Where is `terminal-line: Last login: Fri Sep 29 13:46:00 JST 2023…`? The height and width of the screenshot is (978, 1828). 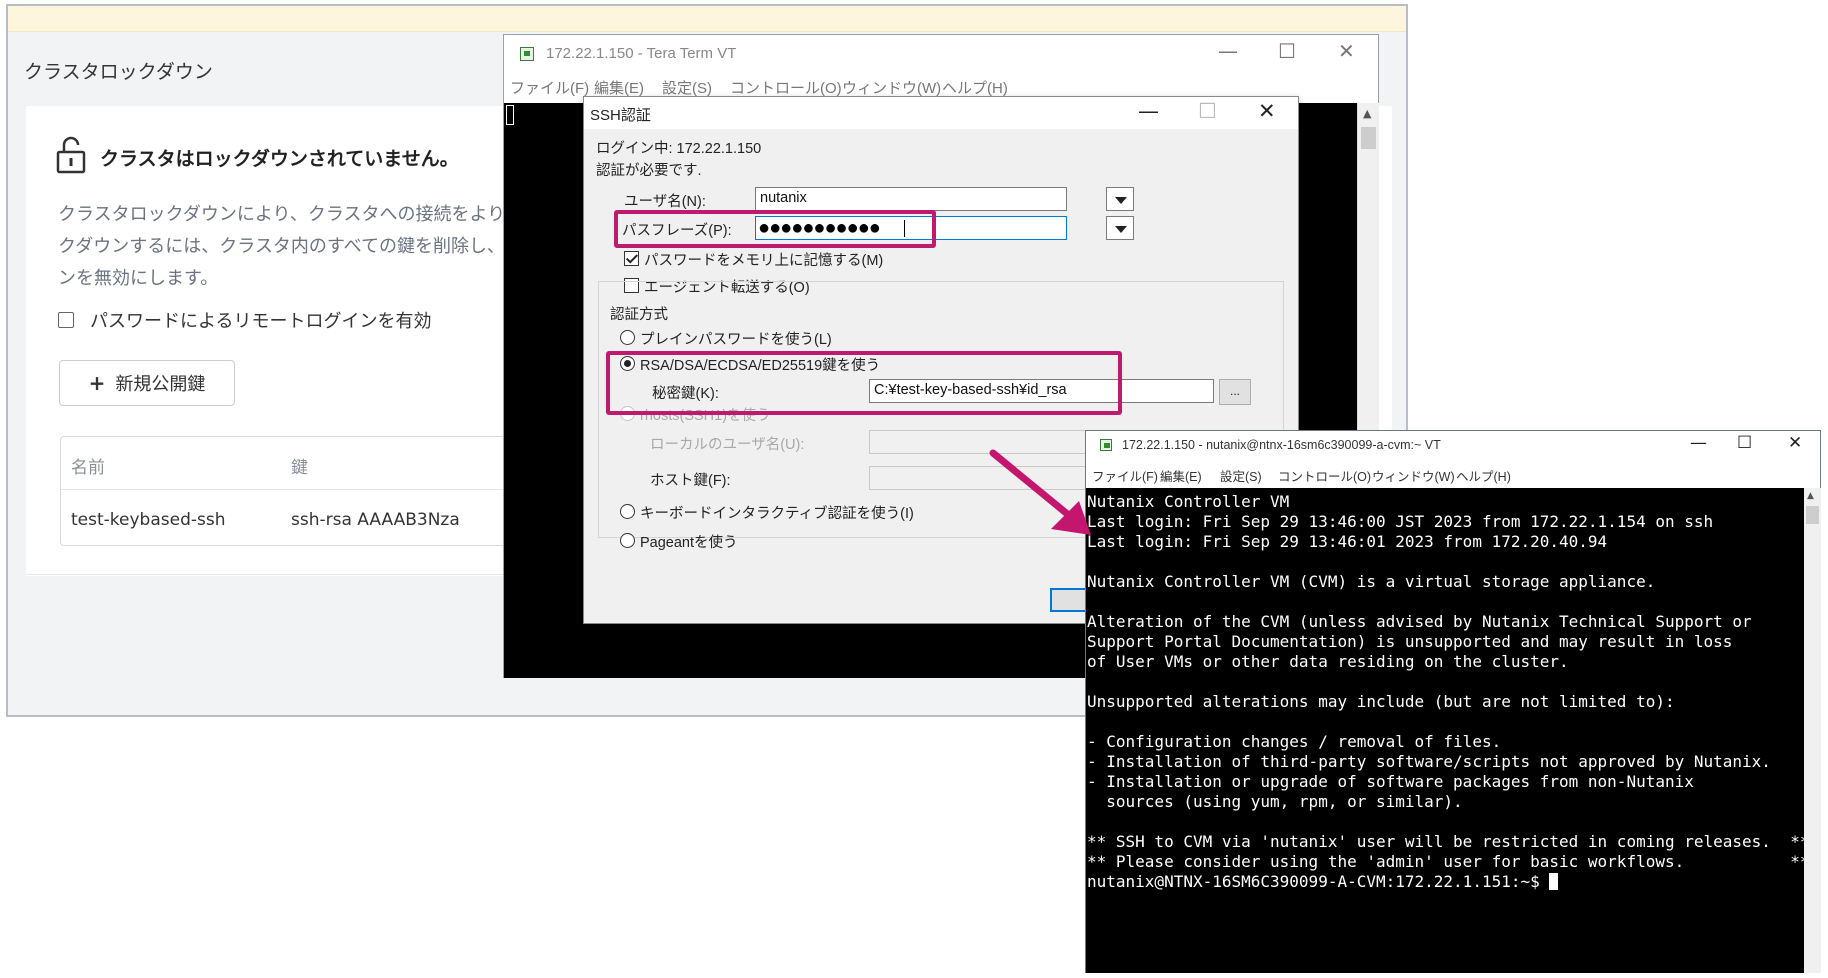 terminal-line: Last login: Fri Sep 29 13:46:00 JST 2023… is located at coordinates (1400, 521).